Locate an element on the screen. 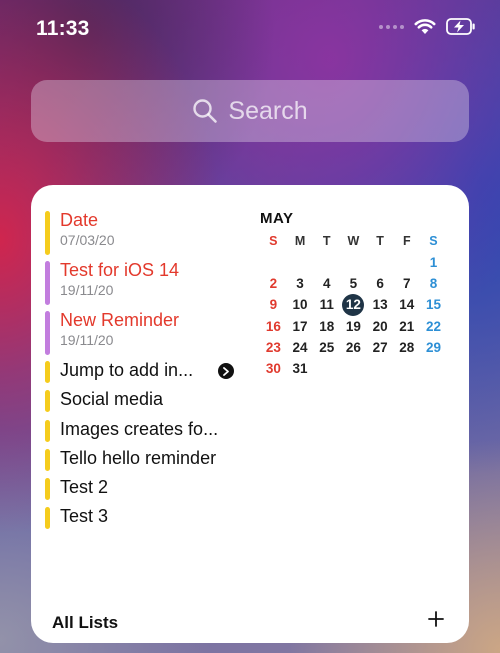  reminder-item: Social media is located at coordinates (150, 402).